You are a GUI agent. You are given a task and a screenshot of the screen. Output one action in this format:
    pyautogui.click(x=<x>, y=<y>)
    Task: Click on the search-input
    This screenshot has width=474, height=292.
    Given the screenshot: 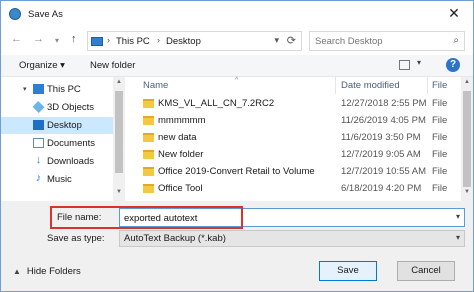 What is the action you would take?
    pyautogui.click(x=377, y=41)
    